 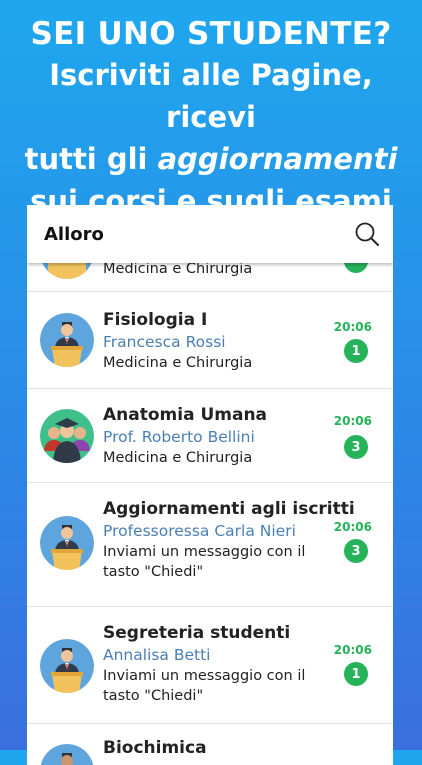 What do you see at coordinates (211, 34) in the screenshot?
I see `promo-line-1: SEI UNO STUDENTE?` at bounding box center [211, 34].